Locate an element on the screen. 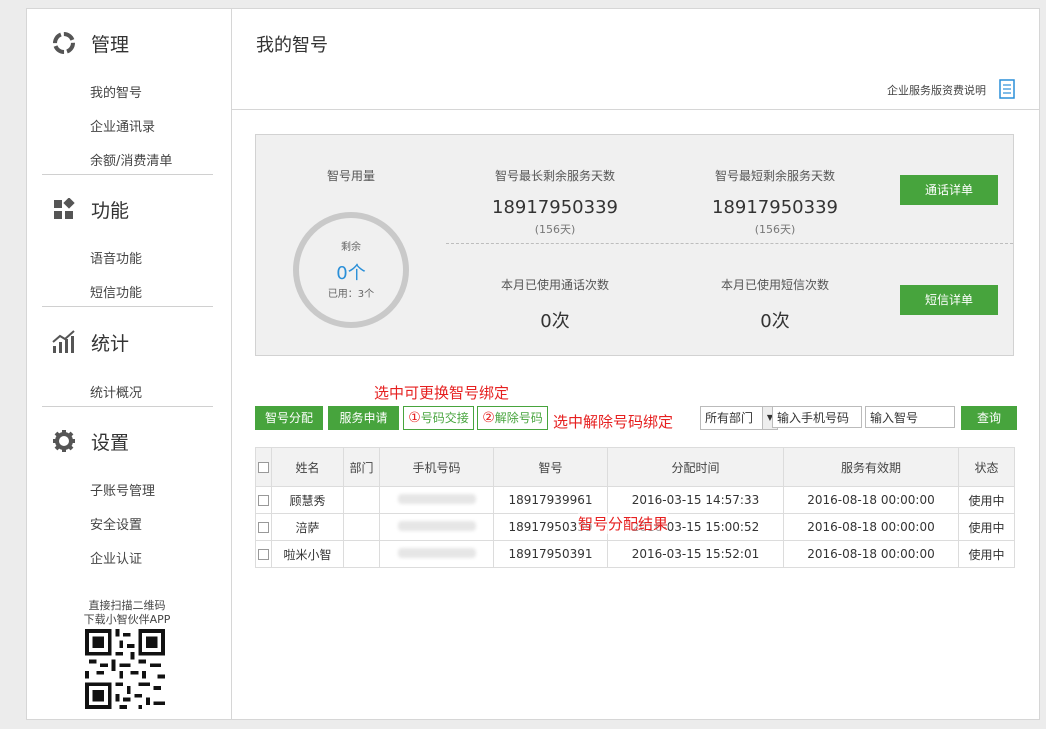 The width and height of the screenshot is (1046, 729). select-all-cell is located at coordinates (263, 467).